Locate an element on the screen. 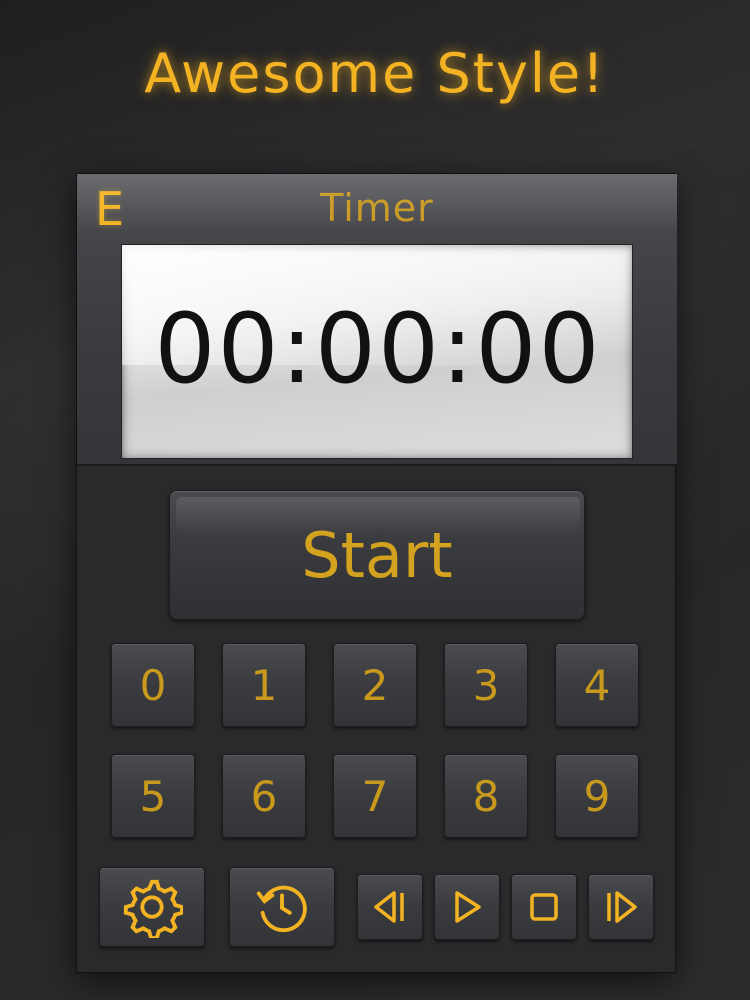 This screenshot has height=1000, width=750. key-1: 1 is located at coordinates (264, 685).